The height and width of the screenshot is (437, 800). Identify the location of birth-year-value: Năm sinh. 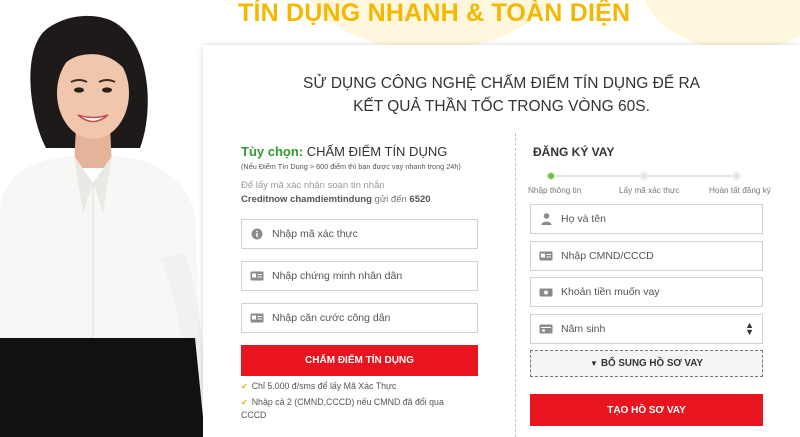
(583, 329).